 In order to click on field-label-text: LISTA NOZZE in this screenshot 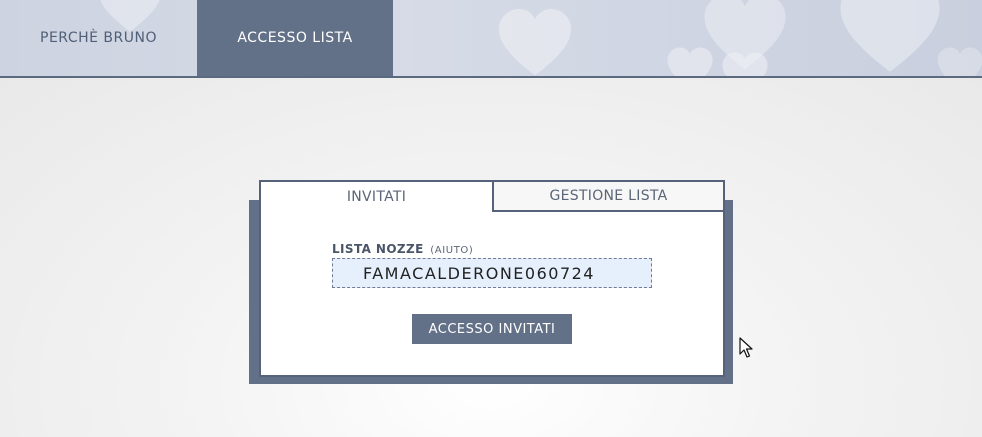, I will do `click(378, 249)`.